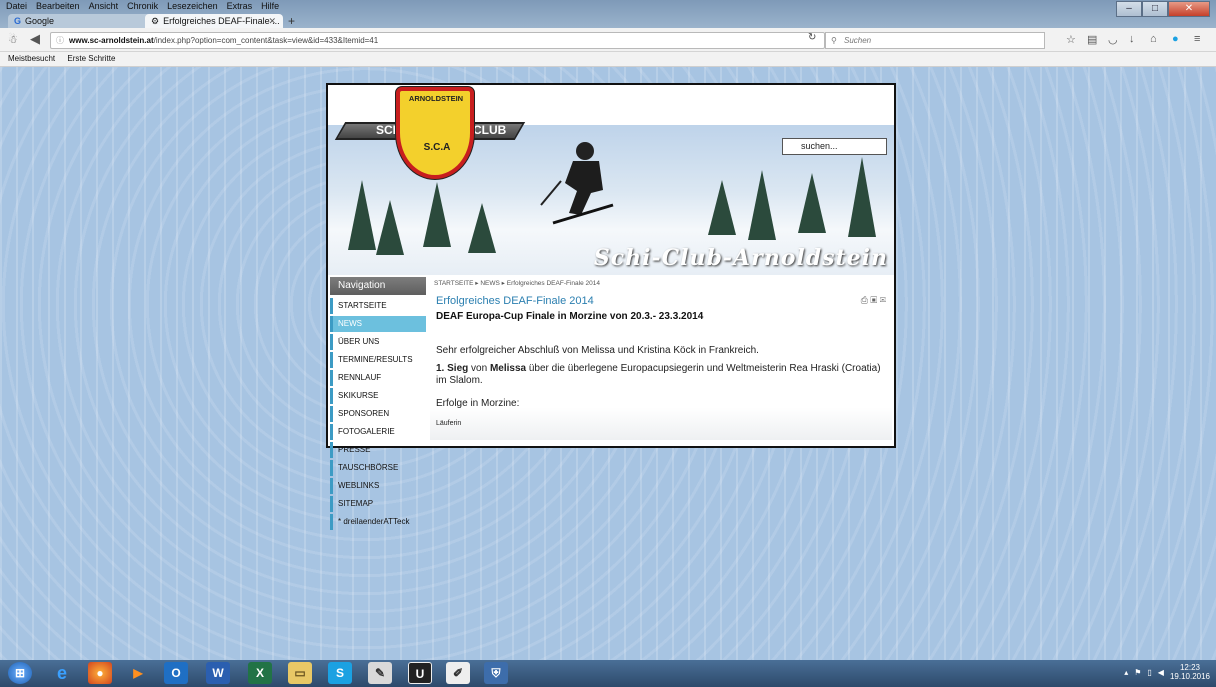  I want to click on nav-item-fotogalerie: FOTOGALERIE, so click(378, 432).